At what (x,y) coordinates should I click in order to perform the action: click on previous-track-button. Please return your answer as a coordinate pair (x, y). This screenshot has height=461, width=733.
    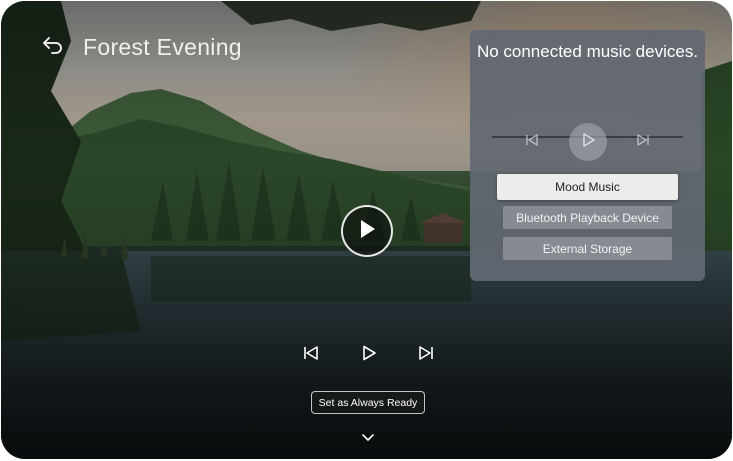
    Looking at the image, I should click on (311, 355).